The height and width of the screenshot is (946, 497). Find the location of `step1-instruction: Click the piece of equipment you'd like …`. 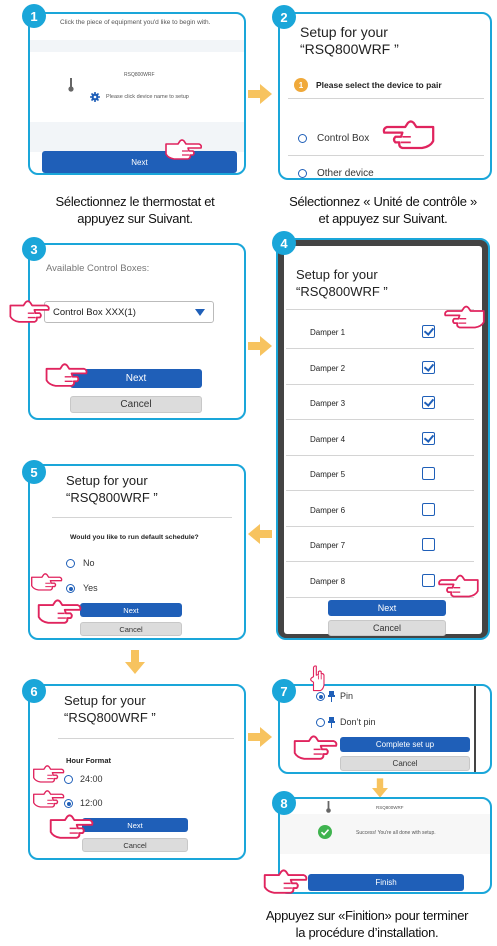

step1-instruction: Click the piece of equipment you'd like … is located at coordinates (135, 22).